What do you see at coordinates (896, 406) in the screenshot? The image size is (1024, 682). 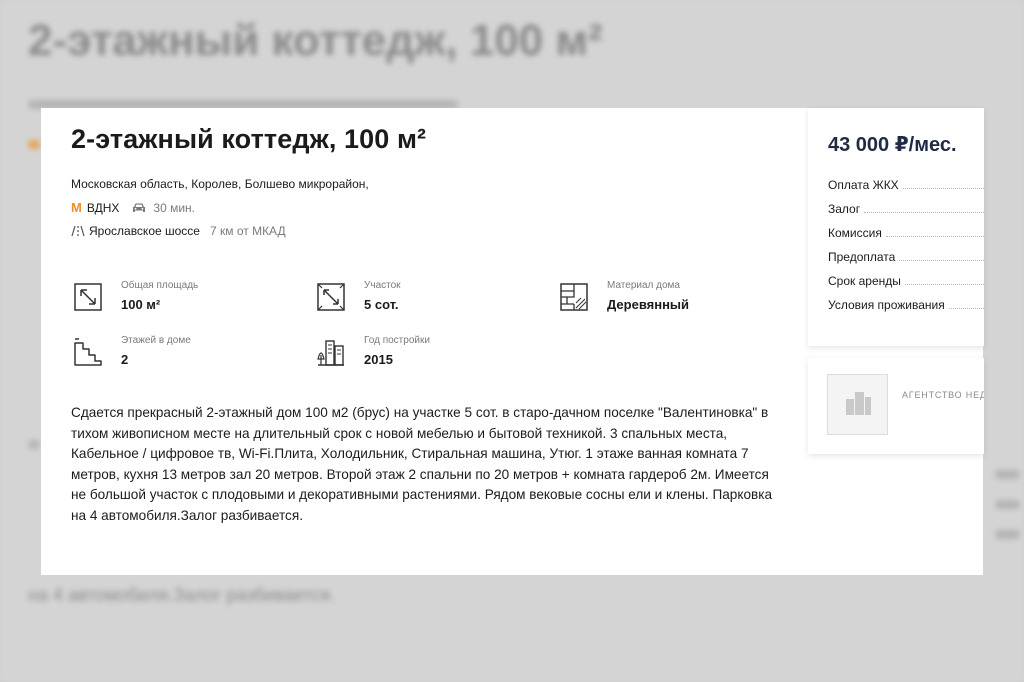 I see `agency-panel: АГЕНТСТВО НЕД` at bounding box center [896, 406].